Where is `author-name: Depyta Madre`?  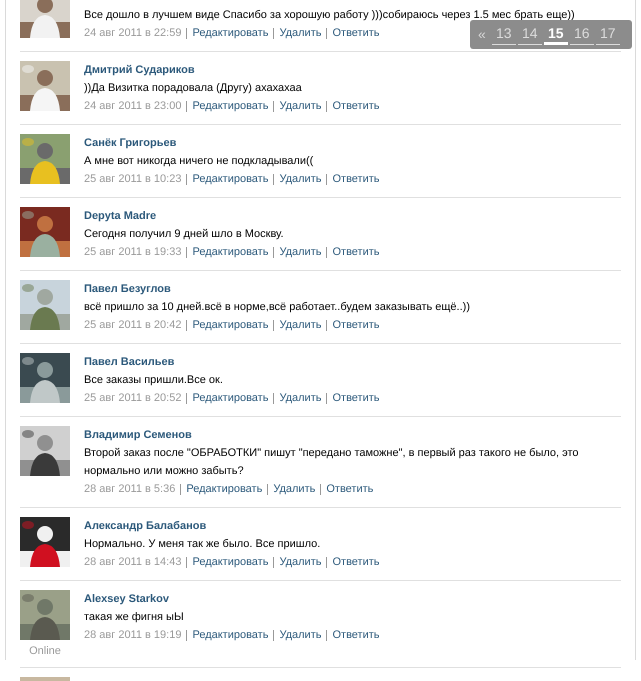
author-name: Depyta Madre is located at coordinates (120, 216).